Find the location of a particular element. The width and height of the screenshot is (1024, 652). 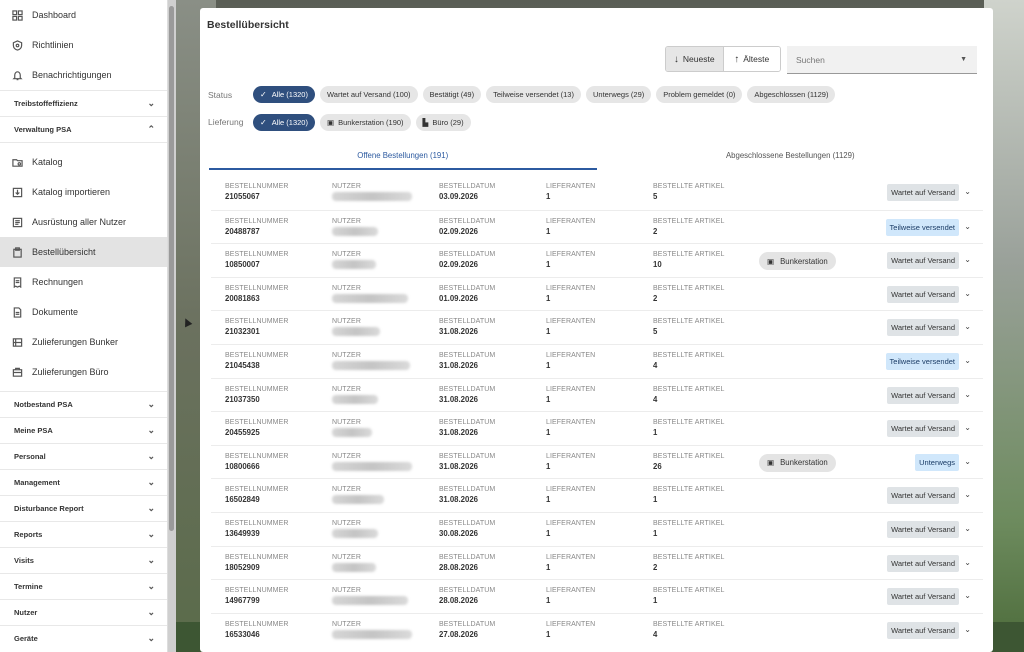

sidebar-item-dokumente: Dokumente is located at coordinates (83, 312).